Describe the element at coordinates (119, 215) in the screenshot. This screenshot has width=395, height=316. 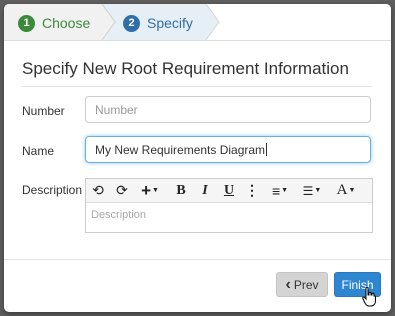
I see `description-placeholder: Description` at that location.